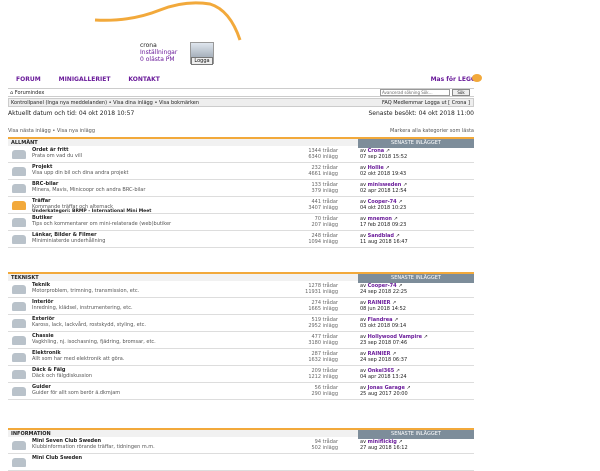 The height and width of the screenshot is (471, 600). I want to click on last-post-date: 17 feb 2018 09:23, so click(383, 225).